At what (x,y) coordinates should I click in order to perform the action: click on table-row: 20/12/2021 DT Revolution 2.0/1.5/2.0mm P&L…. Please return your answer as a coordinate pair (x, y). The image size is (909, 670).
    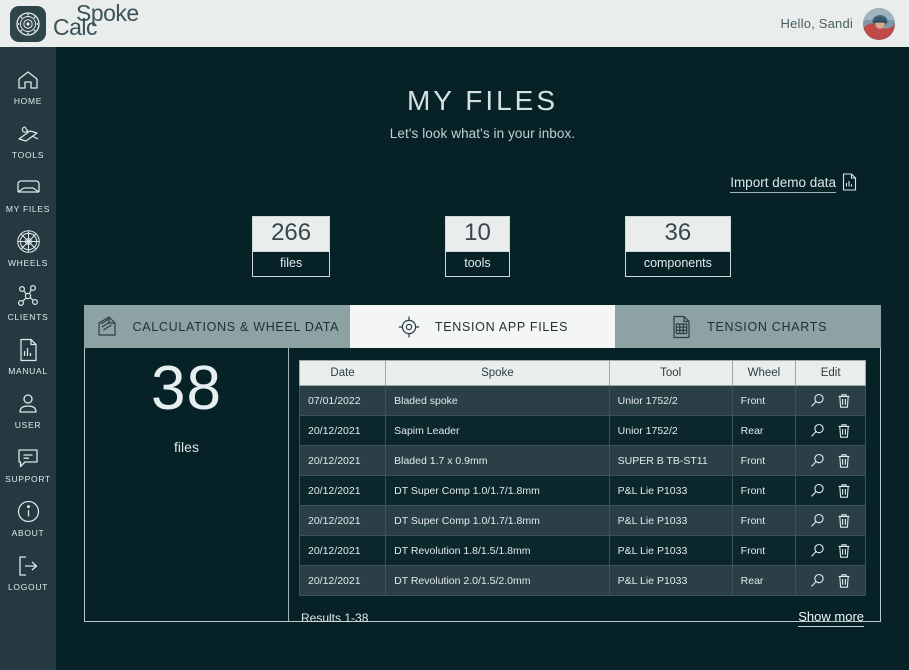
    Looking at the image, I should click on (582, 581).